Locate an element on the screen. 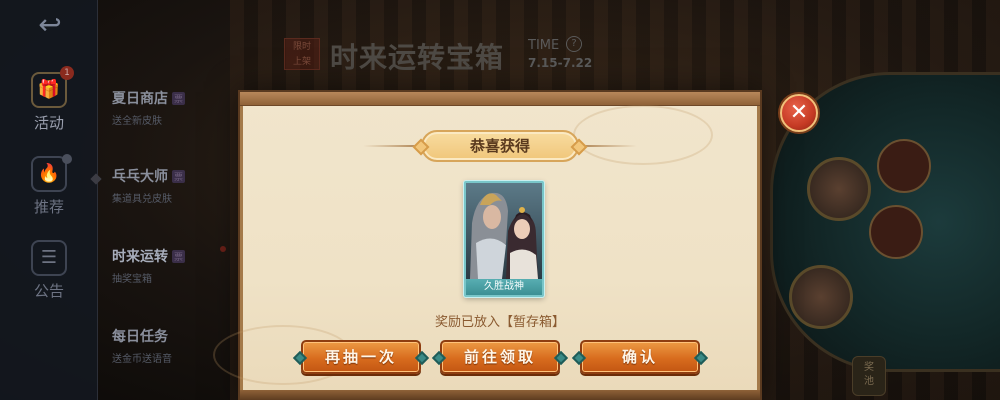 This screenshot has width=1000, height=400. plaque-ornament is located at coordinates (421, 147).